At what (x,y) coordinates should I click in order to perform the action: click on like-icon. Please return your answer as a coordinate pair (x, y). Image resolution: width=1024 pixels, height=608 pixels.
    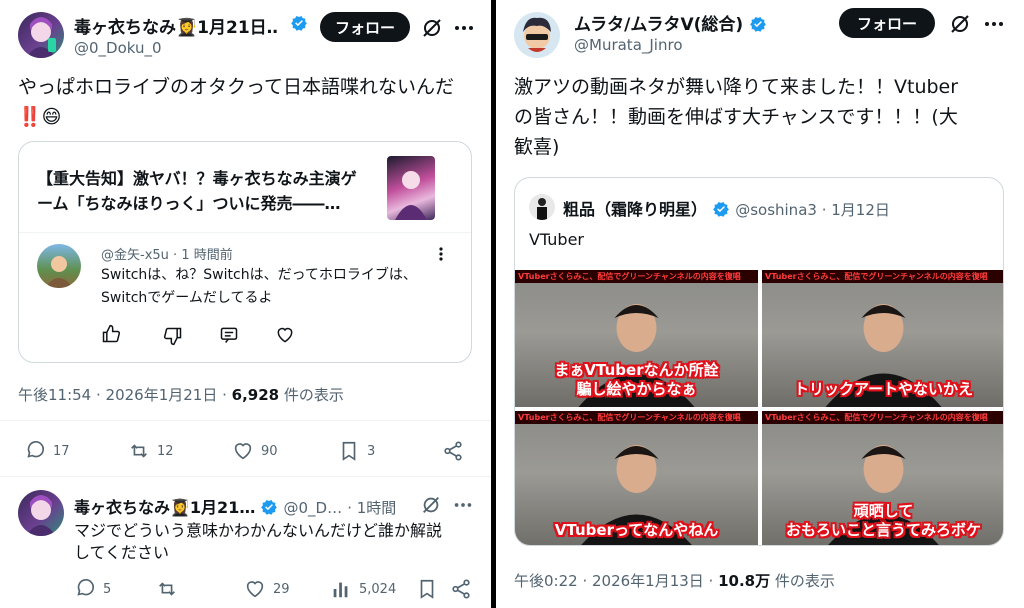
    Looking at the image, I should click on (243, 451).